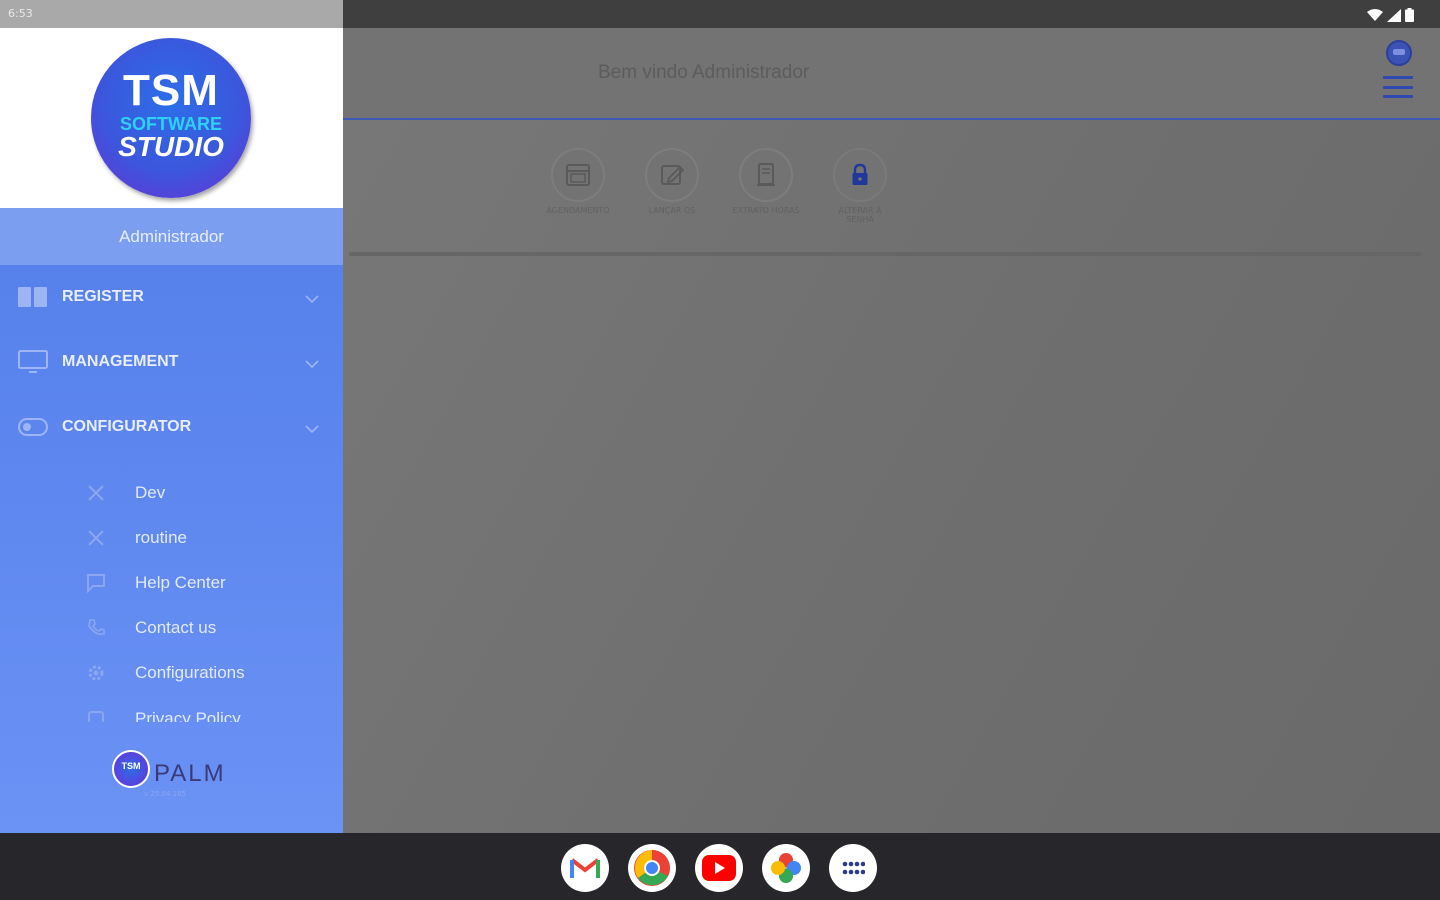 Image resolution: width=1440 pixels, height=900 pixels. What do you see at coordinates (585, 868) in the screenshot?
I see `gmail-icon` at bounding box center [585, 868].